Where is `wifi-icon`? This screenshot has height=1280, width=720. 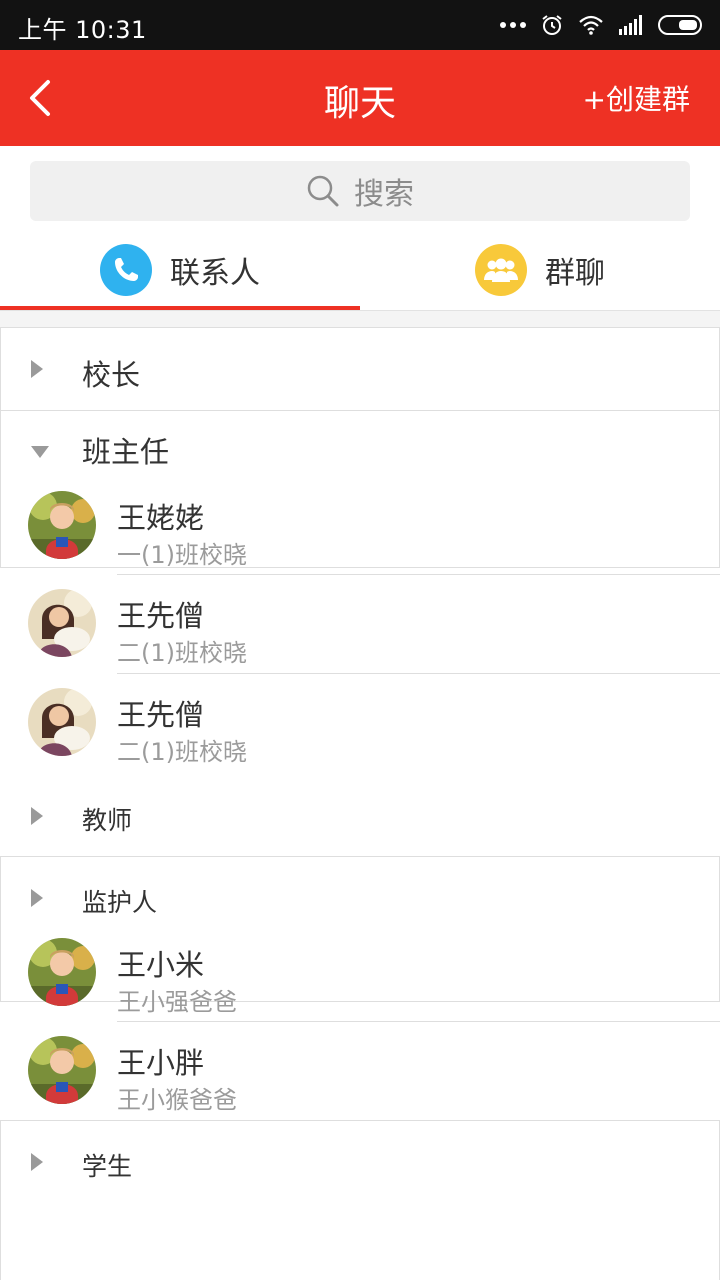
wifi-icon is located at coordinates (591, 25).